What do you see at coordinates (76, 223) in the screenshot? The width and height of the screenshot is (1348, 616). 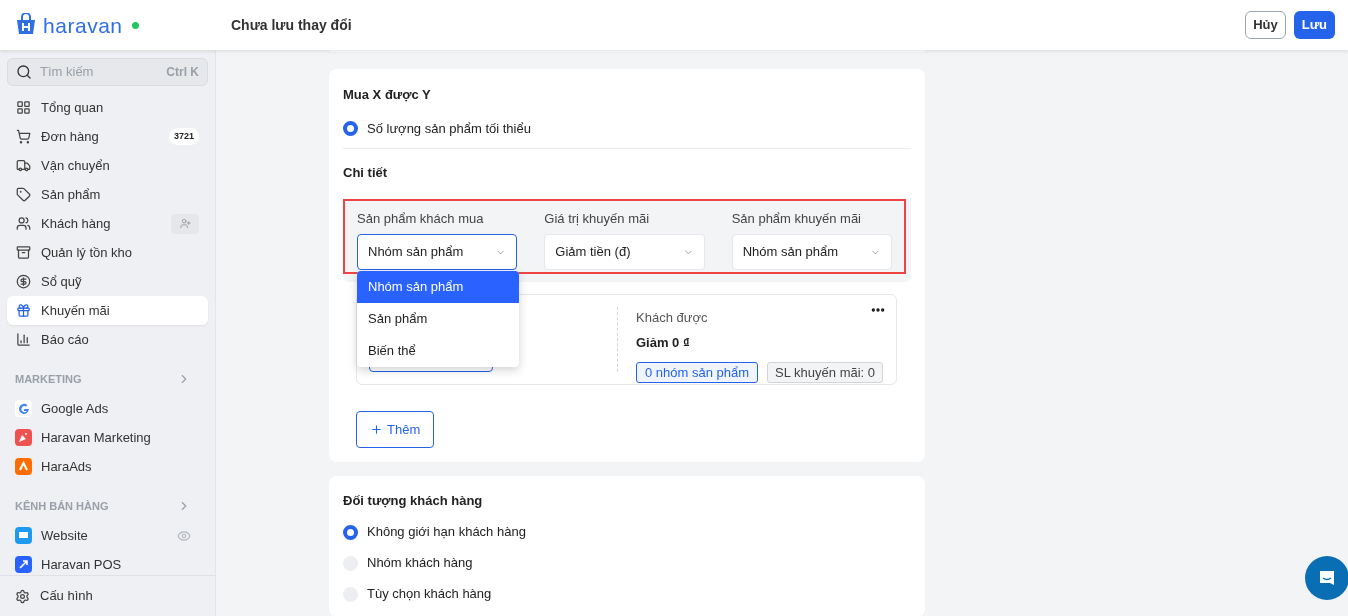 I see `nav-label: Khách hàng` at bounding box center [76, 223].